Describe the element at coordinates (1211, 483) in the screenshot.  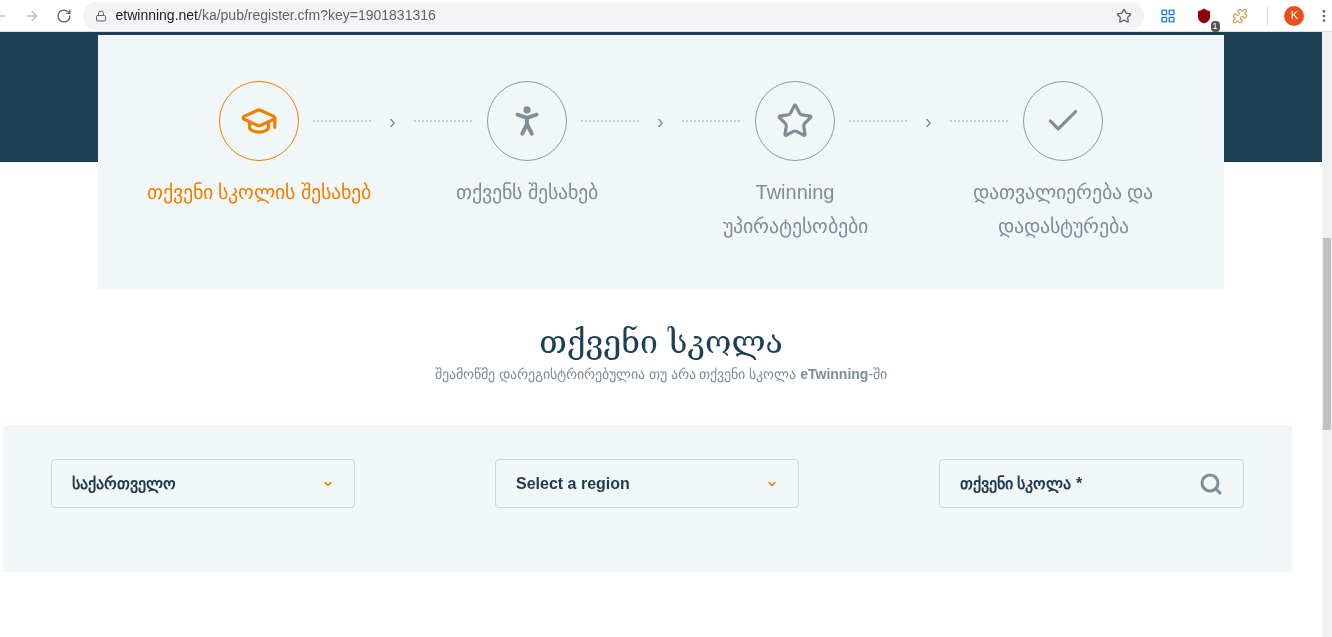
I see `search-icon` at that location.